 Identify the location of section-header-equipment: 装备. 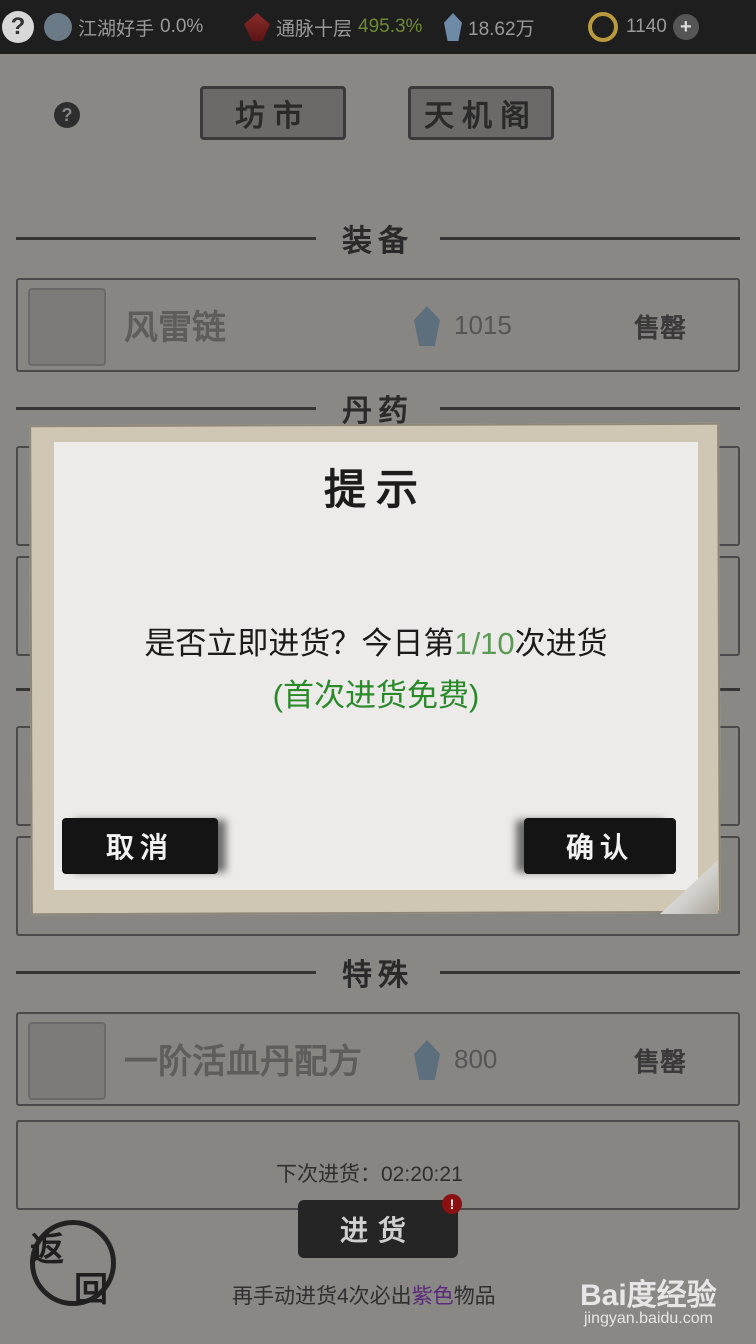
(378, 238).